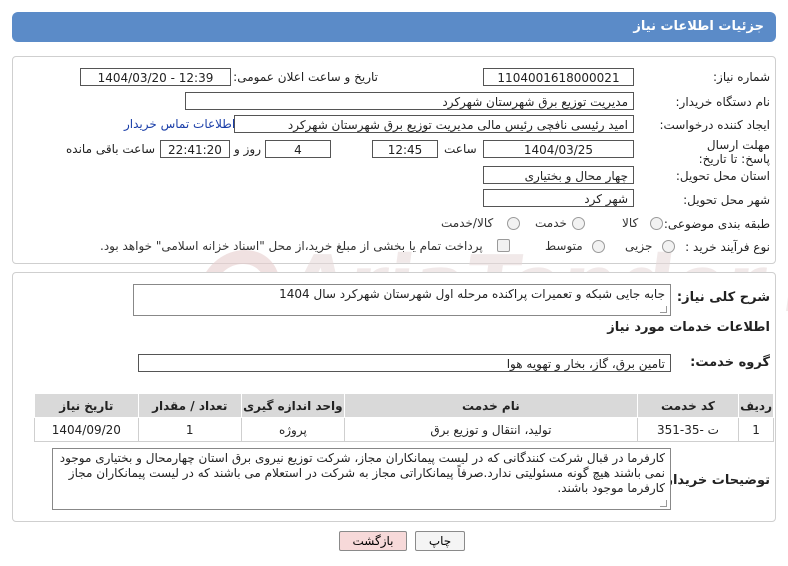 The width and height of the screenshot is (788, 566). I want to click on need-number-label: شماره نیاز:, so click(741, 77).